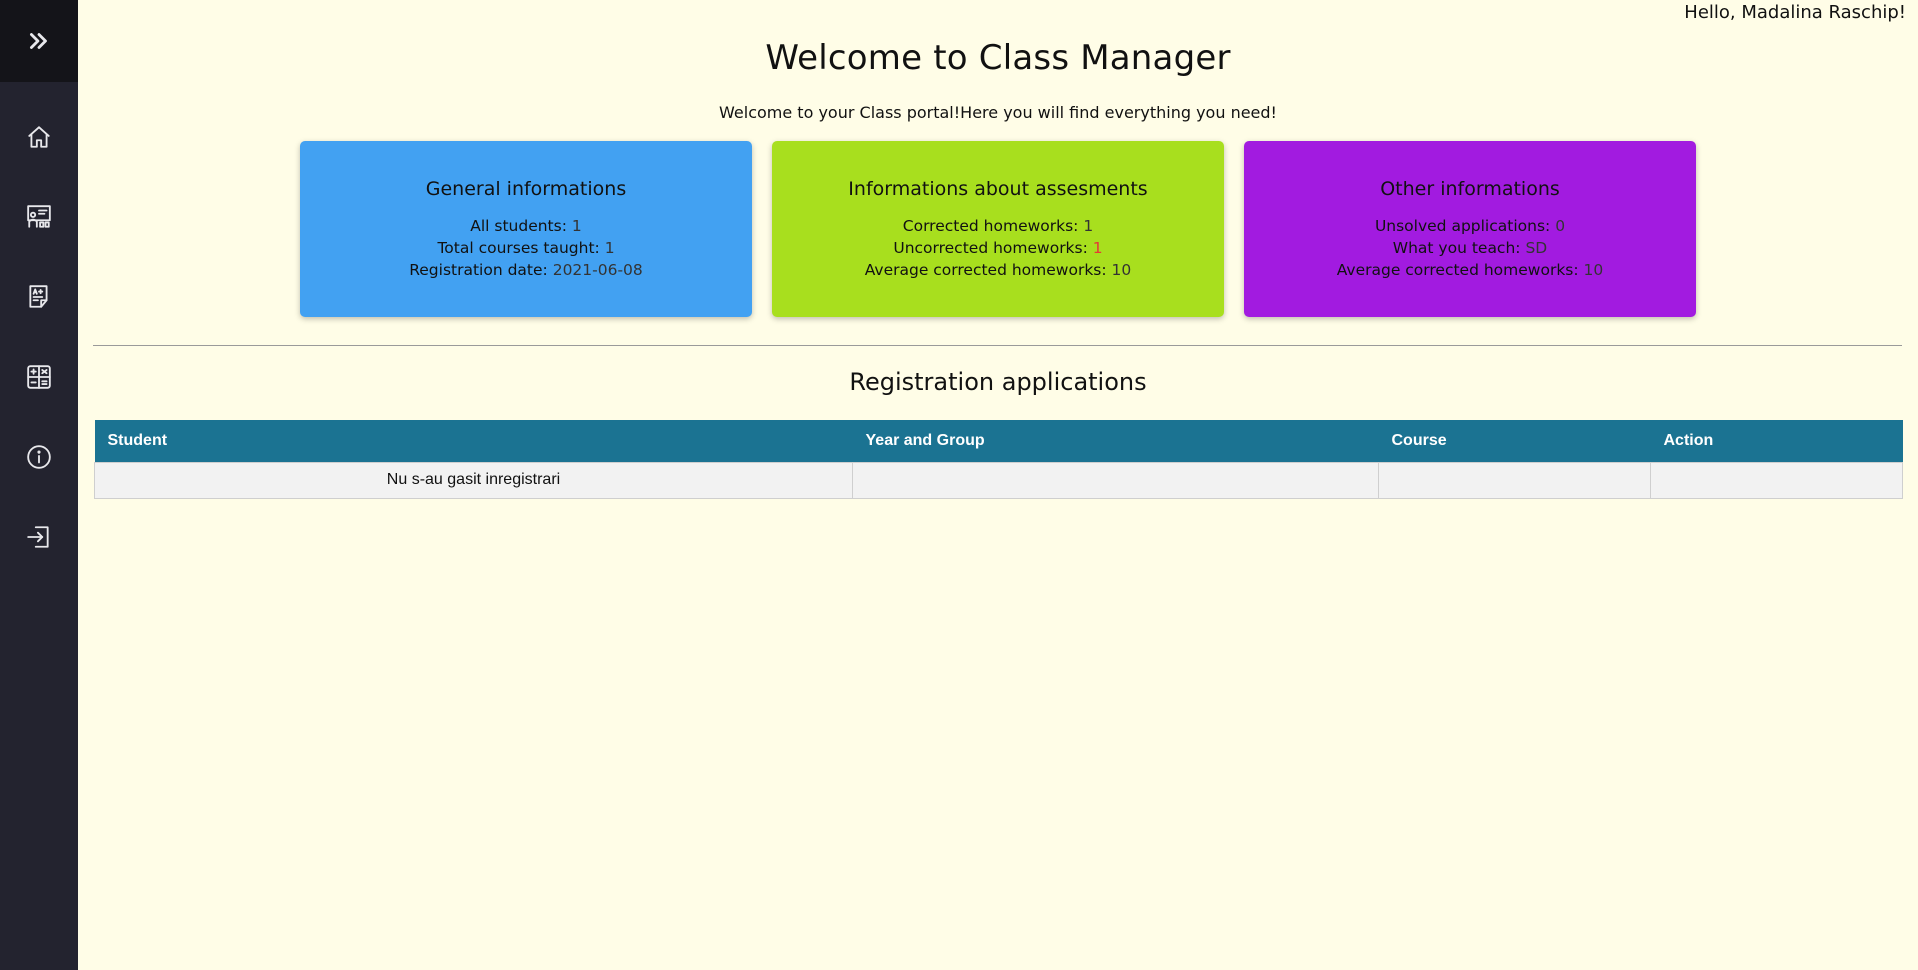  Describe the element at coordinates (990, 248) in the screenshot. I see `row-label: Uncorrected homeworks:` at that location.